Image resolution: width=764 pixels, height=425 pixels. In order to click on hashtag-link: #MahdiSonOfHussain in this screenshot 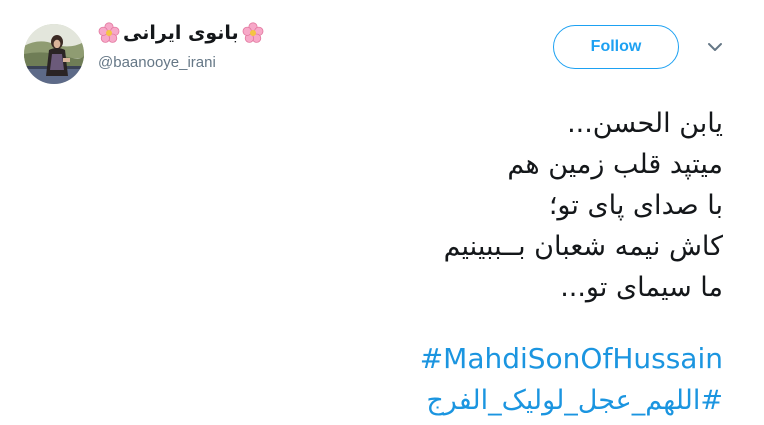, I will do `click(383, 359)`.